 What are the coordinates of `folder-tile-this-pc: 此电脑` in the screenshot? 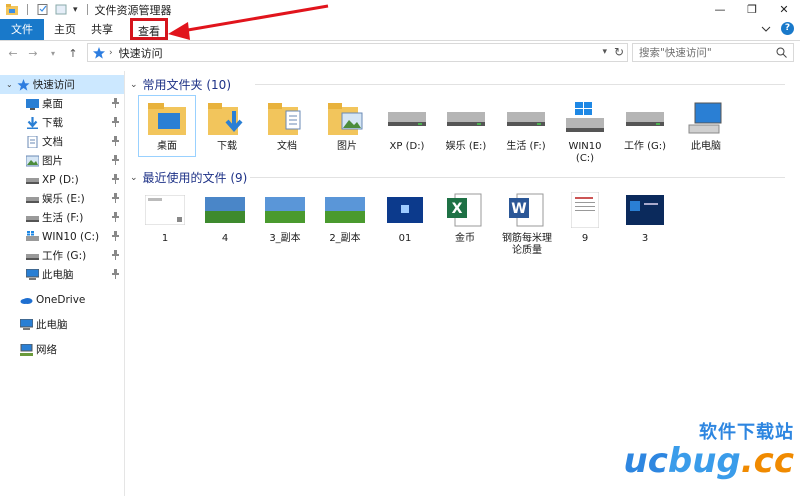 It's located at (706, 124).